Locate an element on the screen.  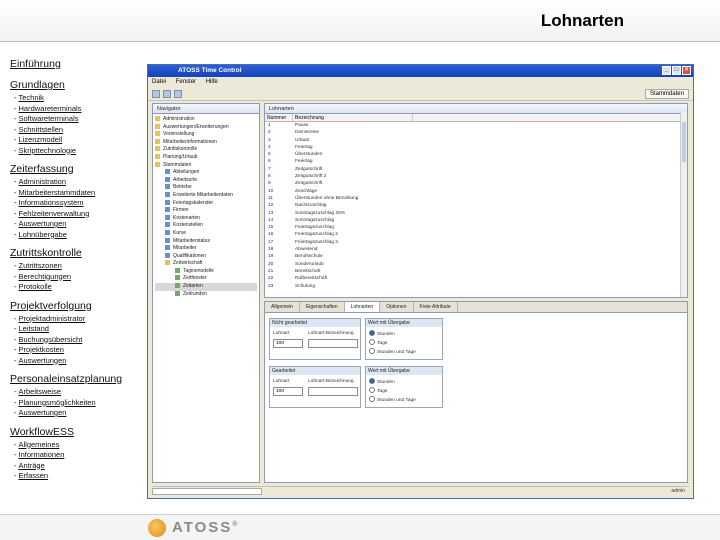
tree-item: Tagesmodelle is located at coordinates (206, 271).